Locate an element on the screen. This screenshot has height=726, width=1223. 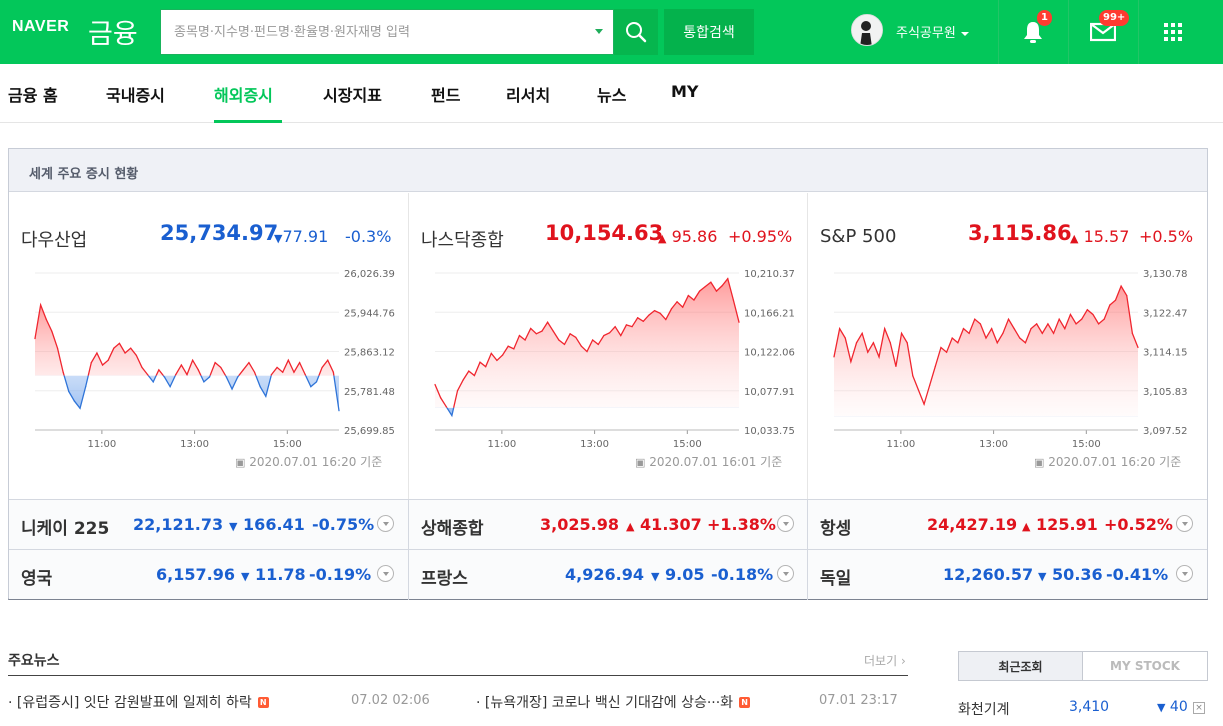
tab-recent: 최근조회 is located at coordinates (1020, 666).